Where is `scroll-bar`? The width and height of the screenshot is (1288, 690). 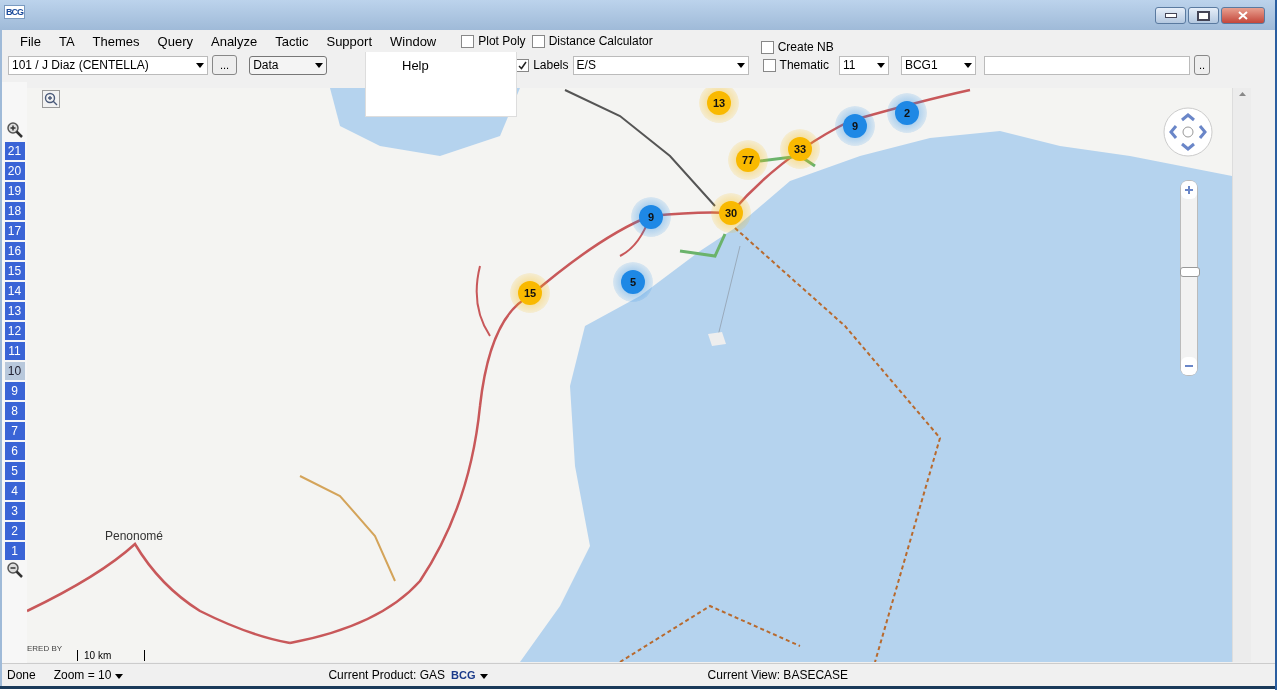 scroll-bar is located at coordinates (1241, 375).